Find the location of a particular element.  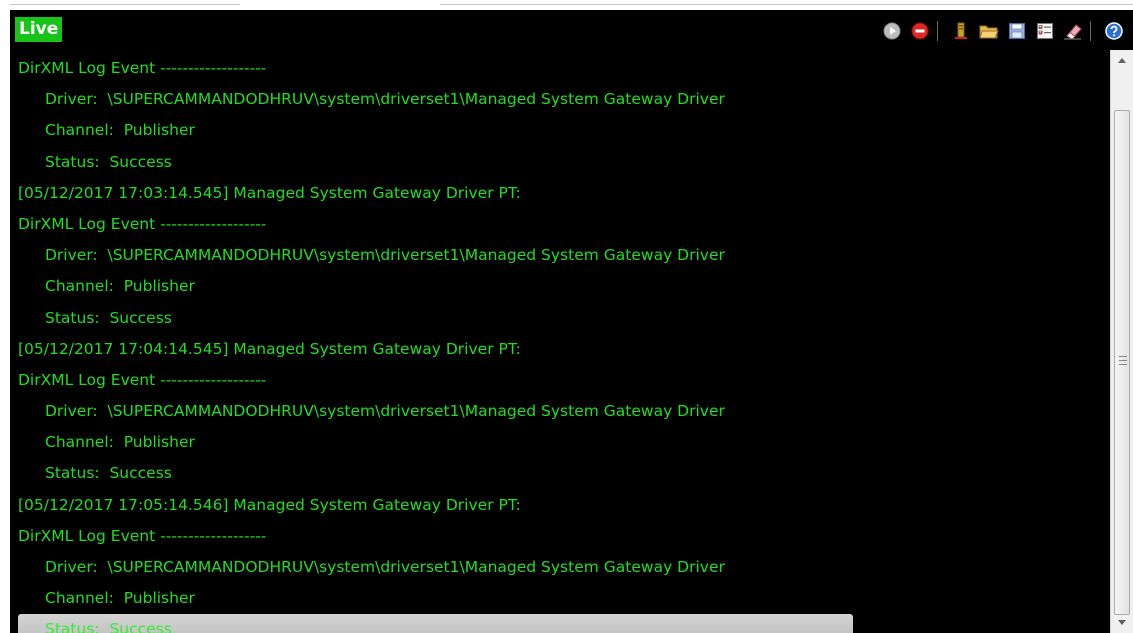

help-icon is located at coordinates (1114, 31).